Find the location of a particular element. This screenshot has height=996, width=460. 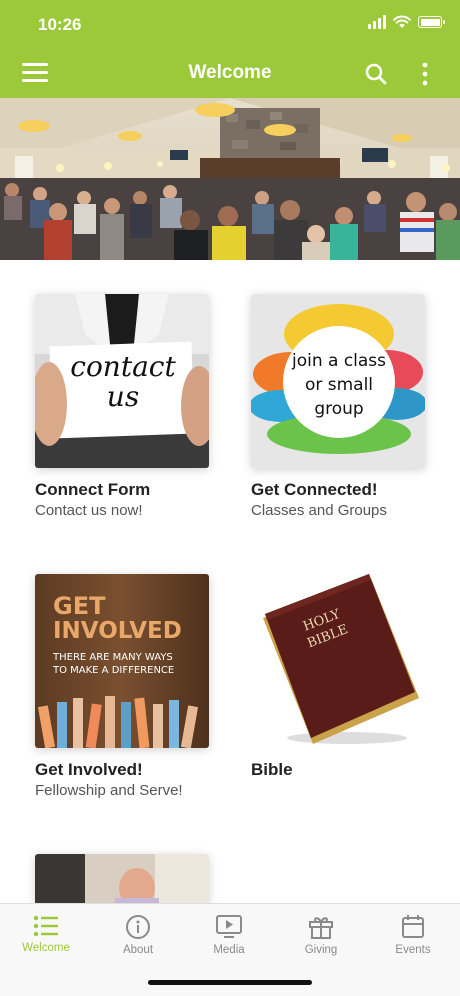

join-image-text-3: group is located at coordinates (338, 409).